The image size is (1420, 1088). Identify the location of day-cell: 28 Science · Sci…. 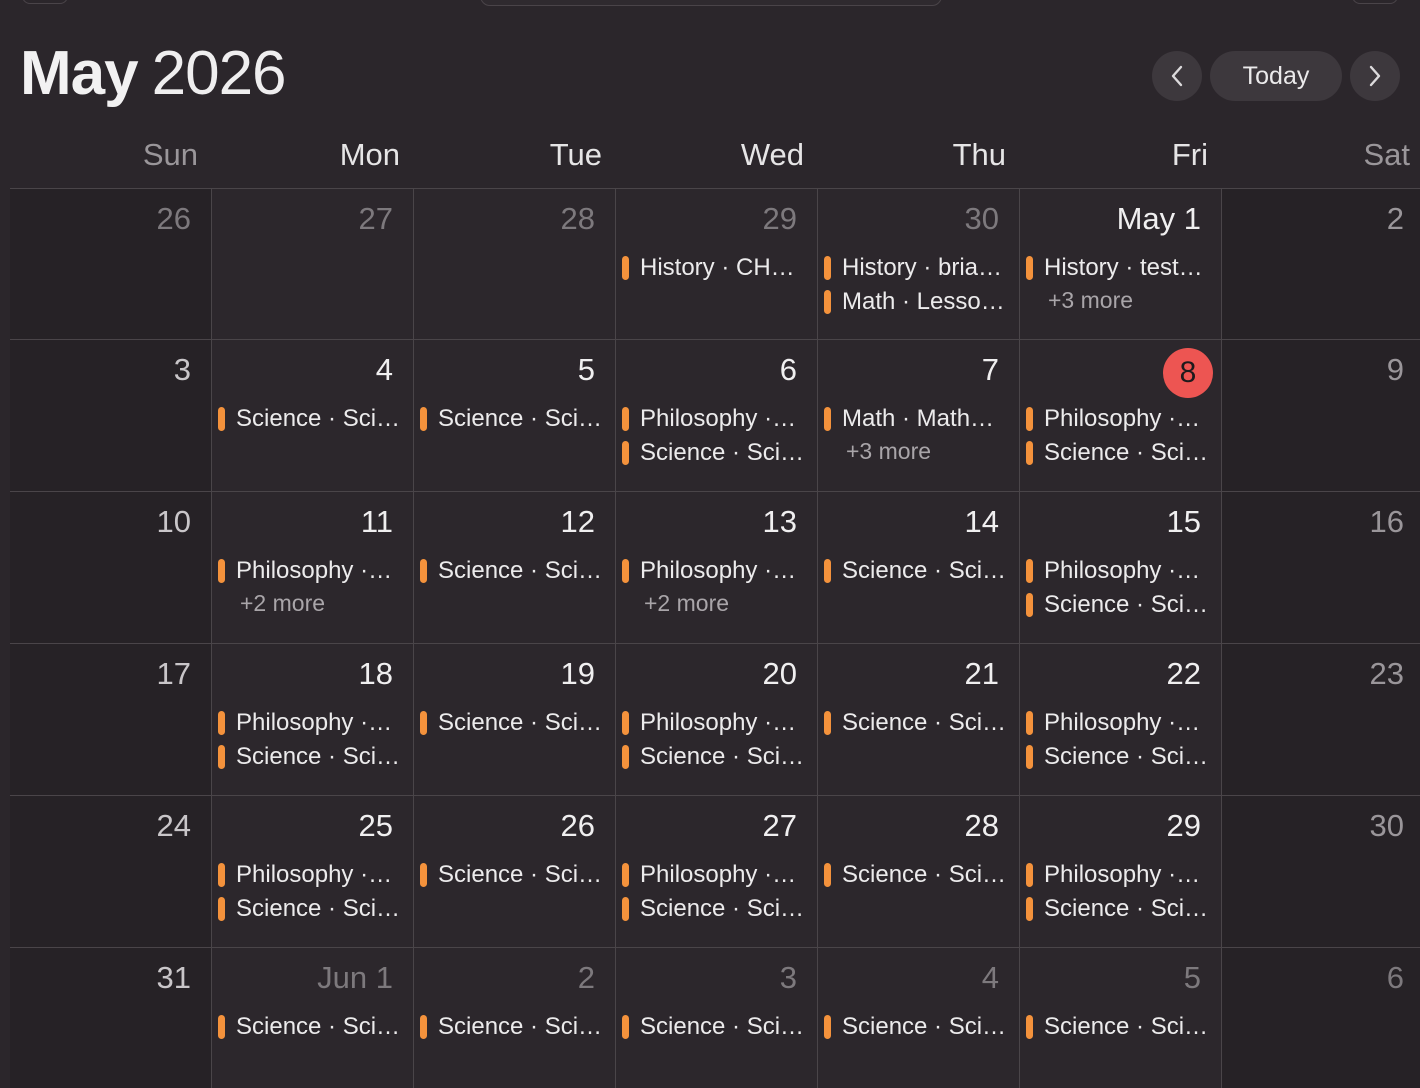
(919, 872).